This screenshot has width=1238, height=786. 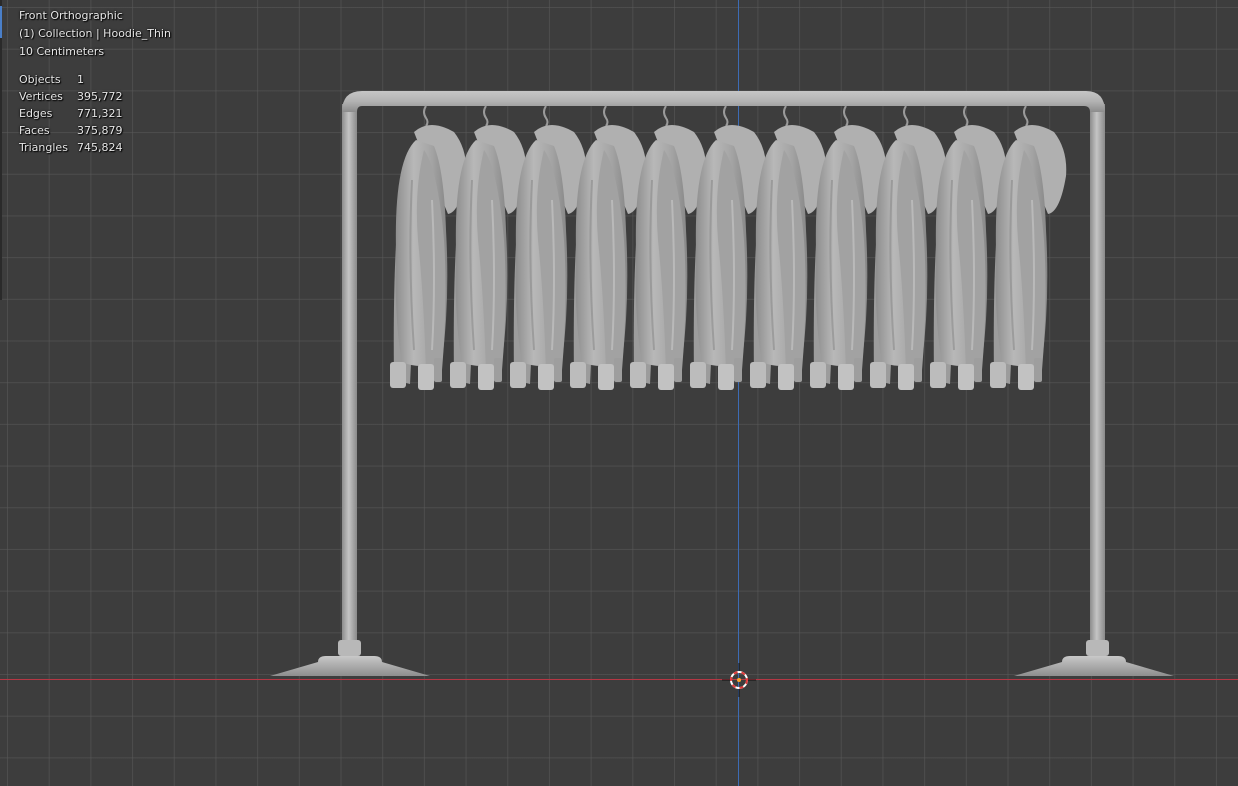 I want to click on rack-right-base, so click(x=1094, y=666).